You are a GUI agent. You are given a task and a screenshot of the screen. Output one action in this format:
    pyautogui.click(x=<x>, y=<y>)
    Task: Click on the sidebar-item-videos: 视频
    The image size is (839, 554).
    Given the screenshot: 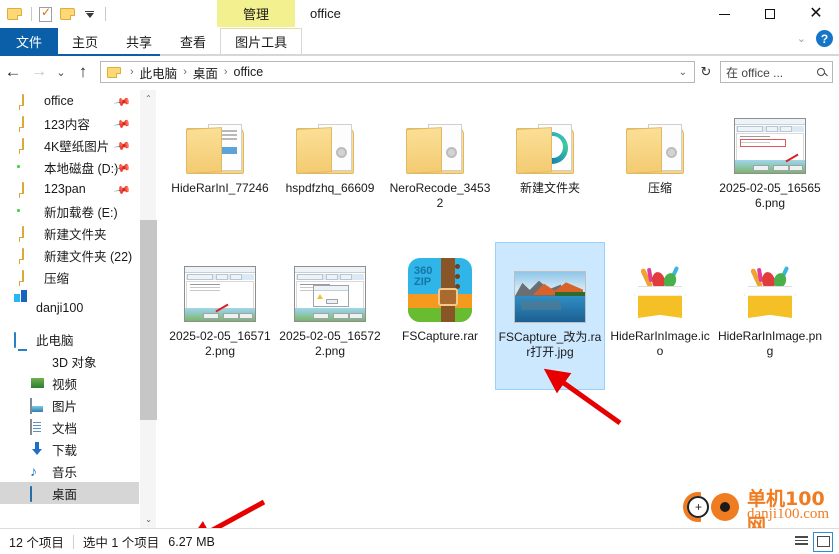 What is the action you would take?
    pyautogui.click(x=69, y=383)
    